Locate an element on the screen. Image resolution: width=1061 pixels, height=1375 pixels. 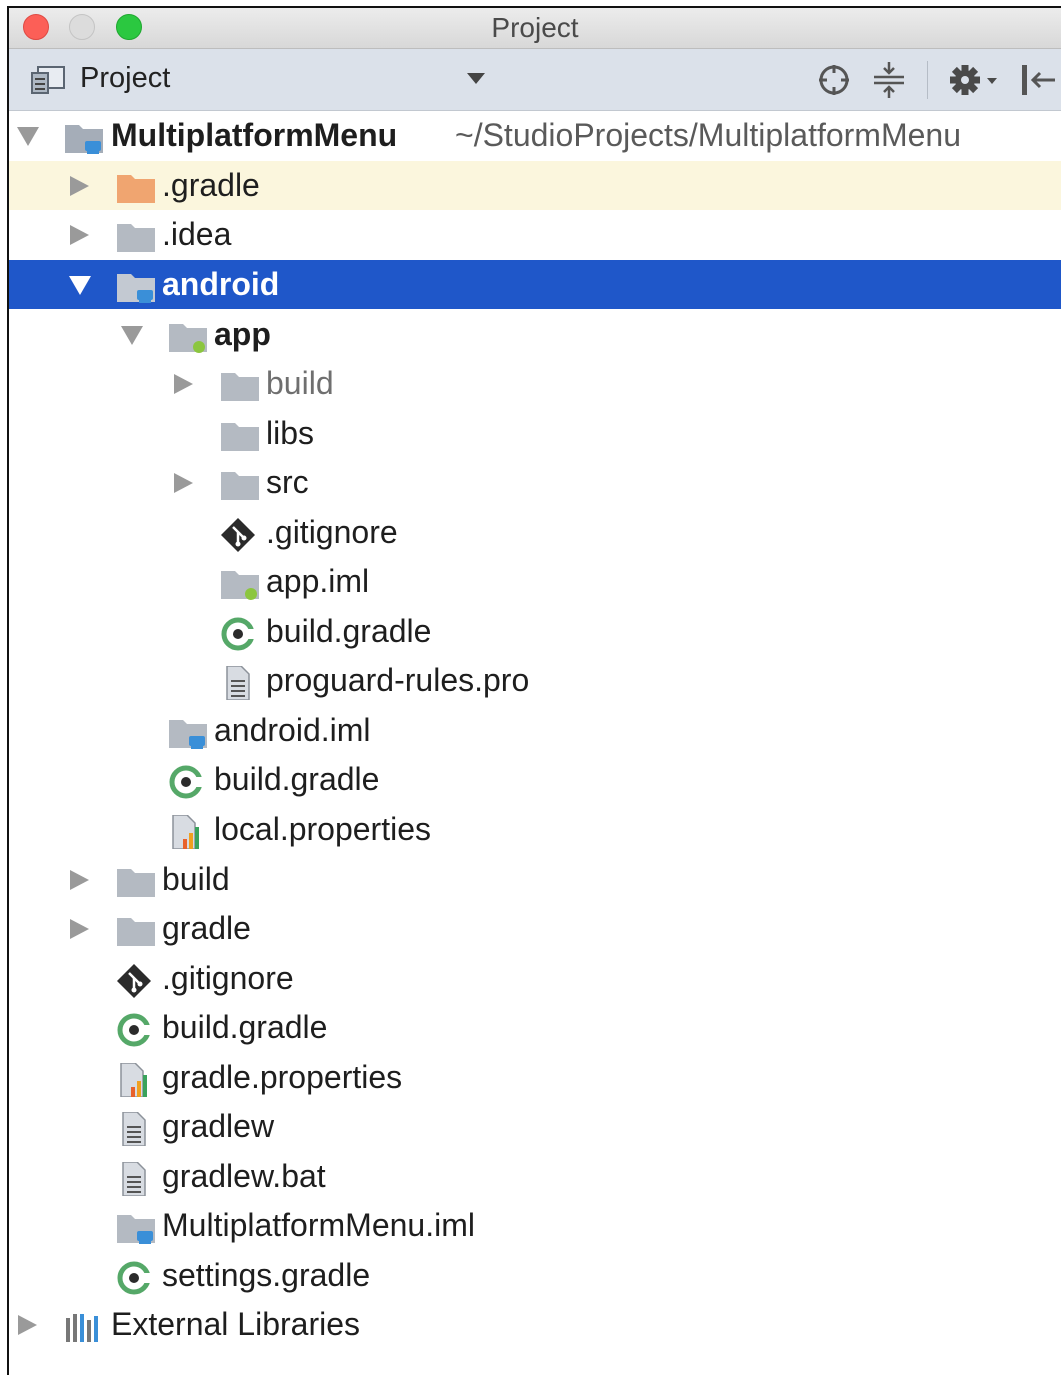
tree-item-src: src is located at coordinates (535, 482).